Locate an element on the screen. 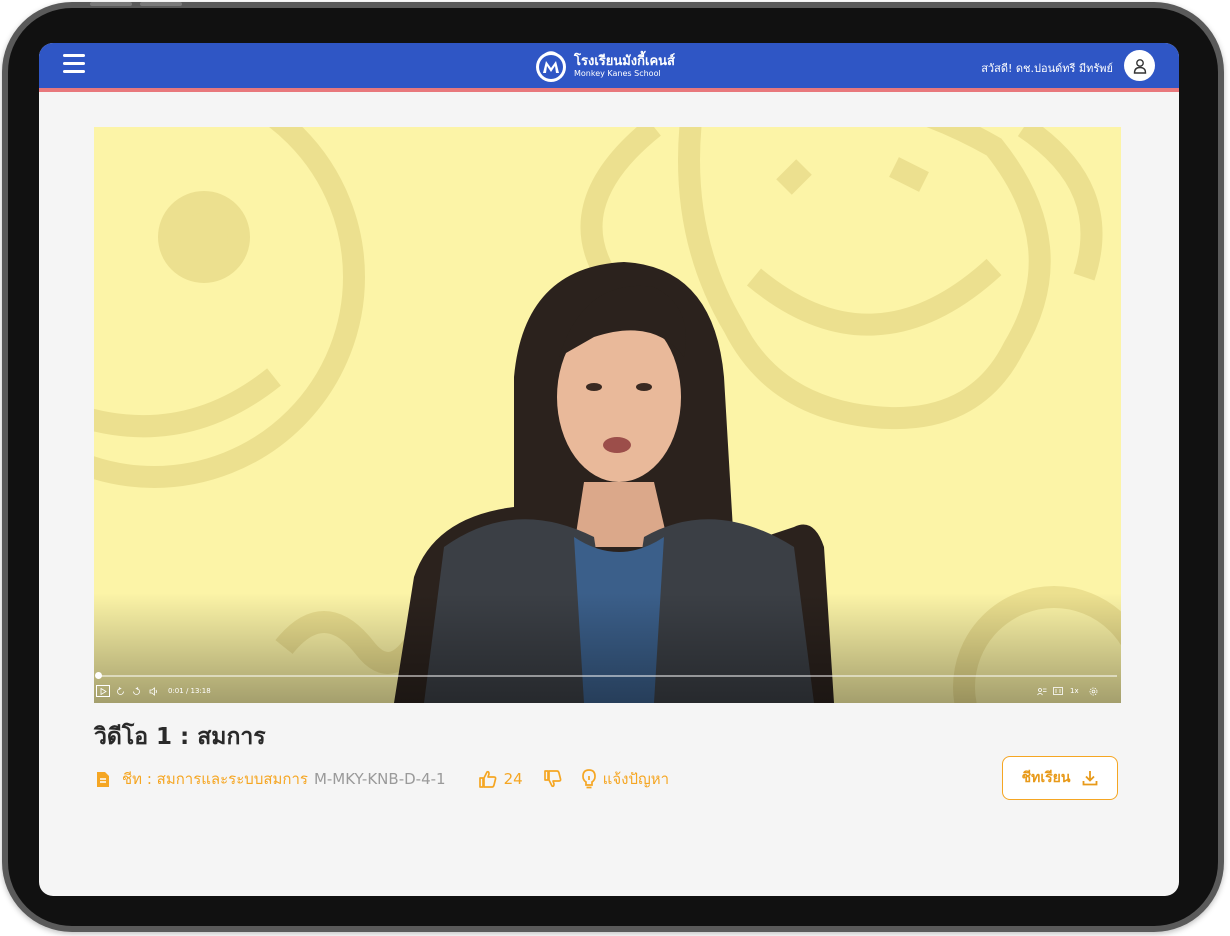 The image size is (1230, 936). sheet-code: M-MKY-KNB-D-4-1 is located at coordinates (379, 779).